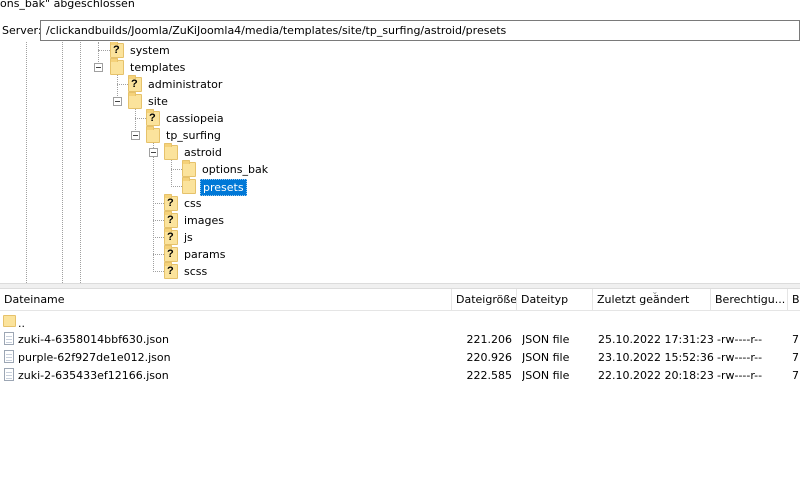 This screenshot has width=800, height=485. I want to click on column-header-filesize: Dateigröße, so click(484, 300).